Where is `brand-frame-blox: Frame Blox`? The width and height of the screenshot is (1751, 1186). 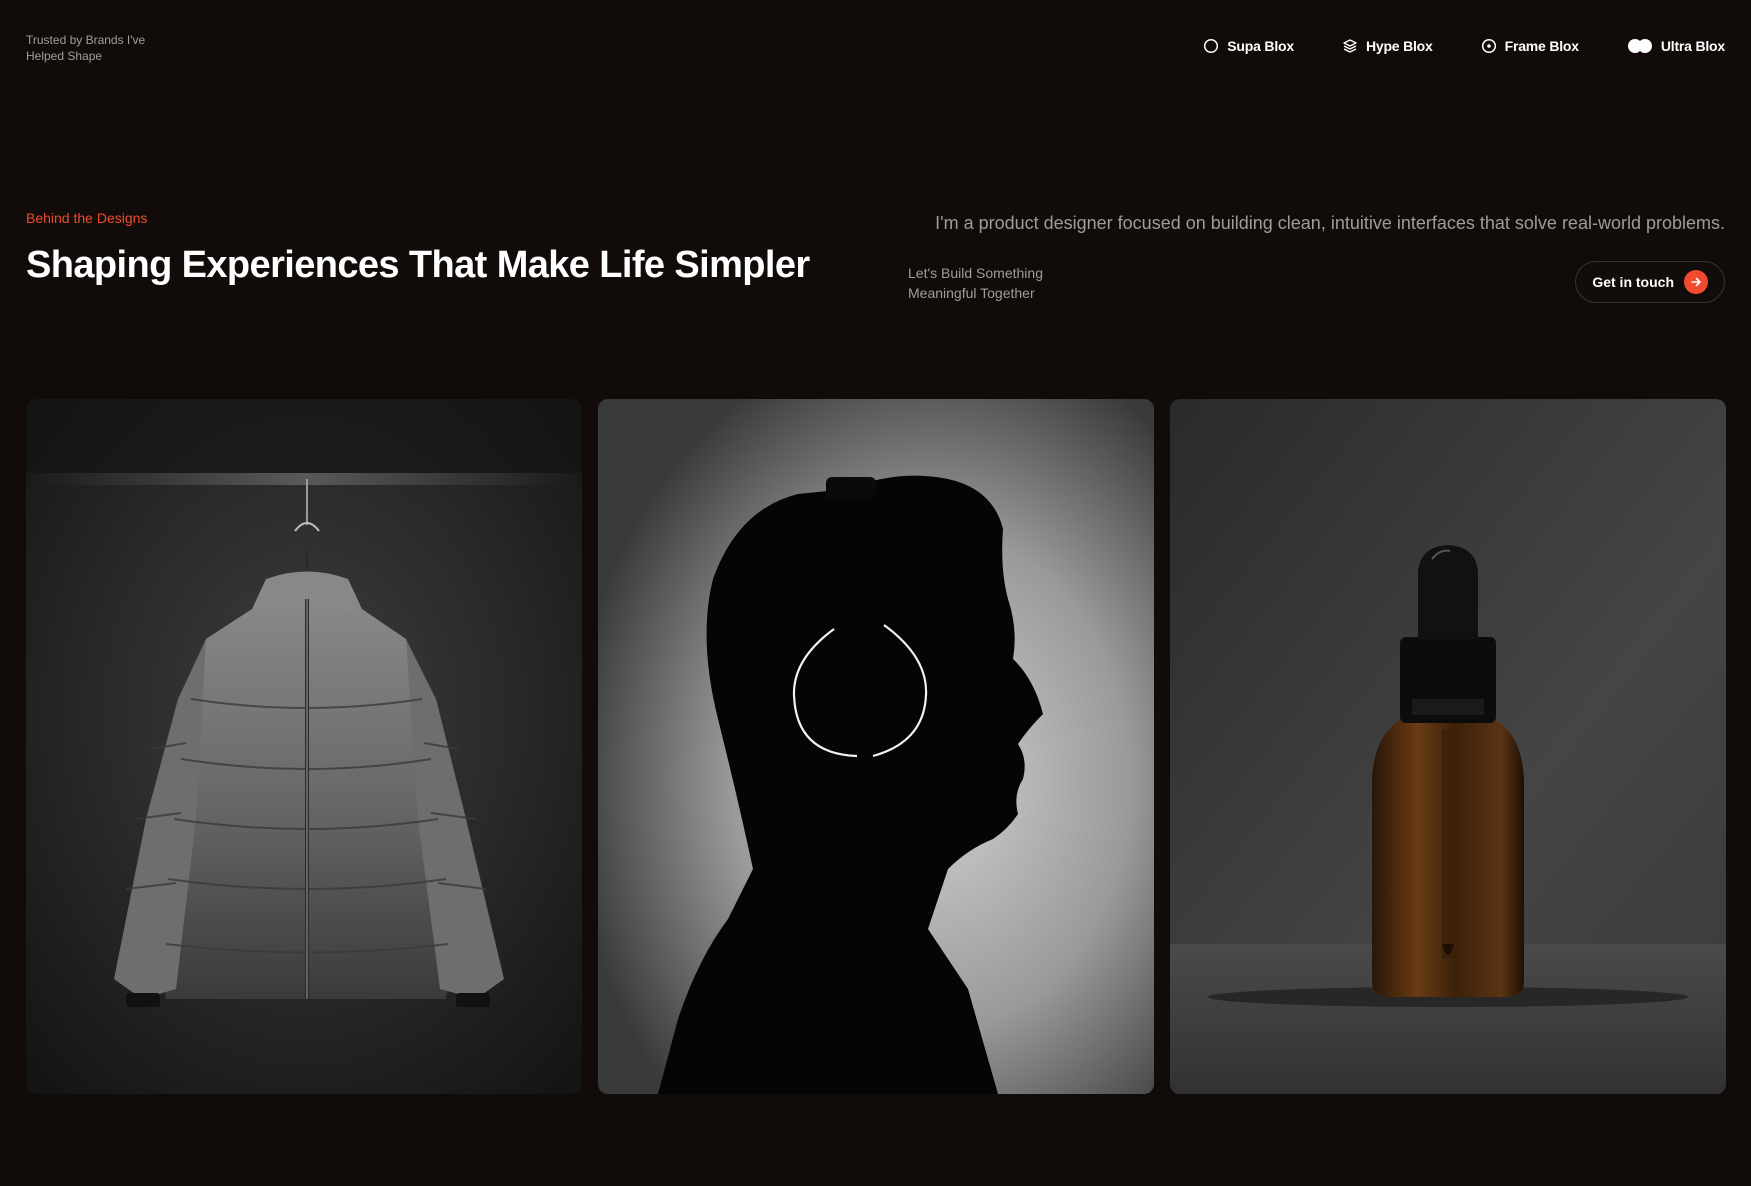 brand-frame-blox: Frame Blox is located at coordinates (1530, 46).